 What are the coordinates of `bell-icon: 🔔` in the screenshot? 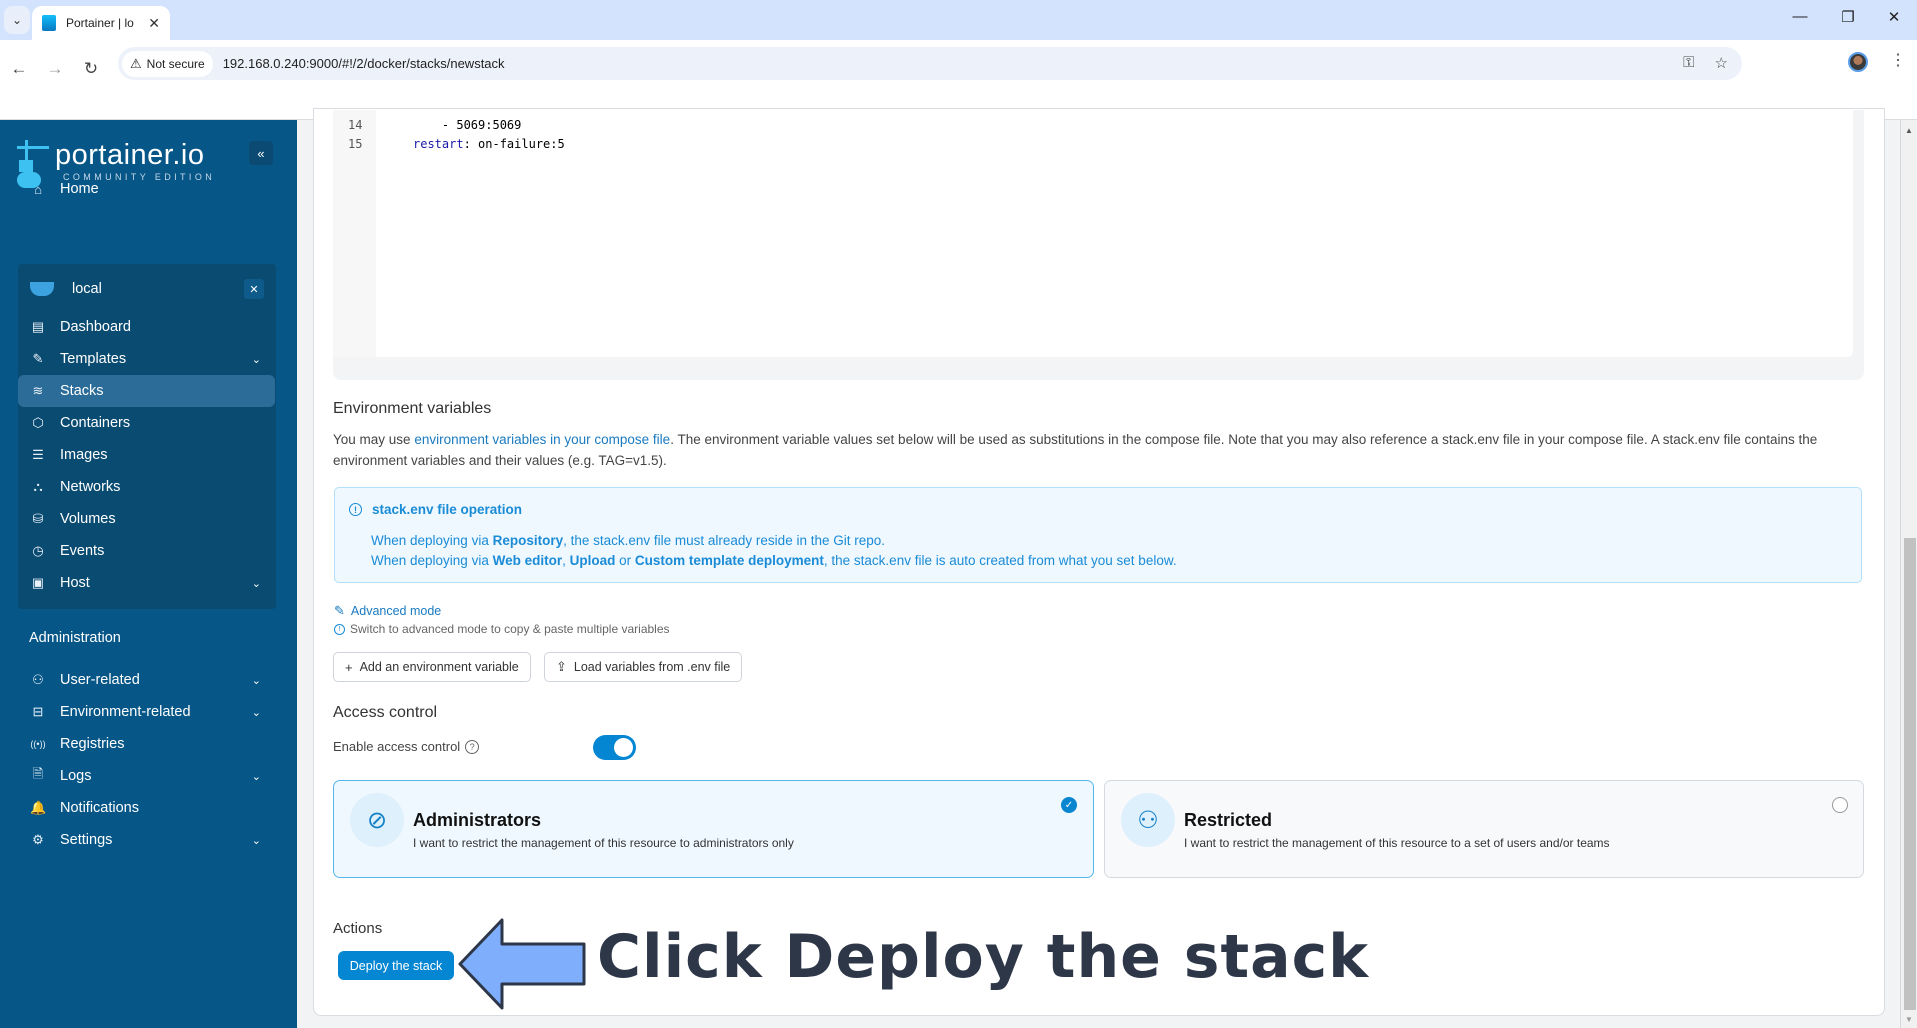 It's located at (38, 807).